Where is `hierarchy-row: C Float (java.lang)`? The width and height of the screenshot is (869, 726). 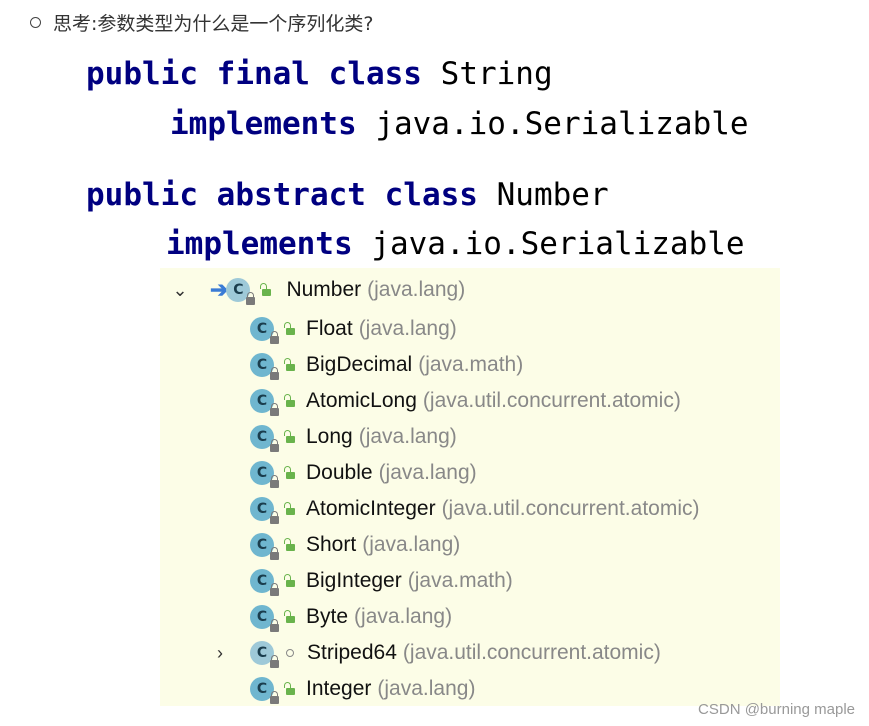
hierarchy-row: C Float (java.lang) is located at coordinates (470, 329).